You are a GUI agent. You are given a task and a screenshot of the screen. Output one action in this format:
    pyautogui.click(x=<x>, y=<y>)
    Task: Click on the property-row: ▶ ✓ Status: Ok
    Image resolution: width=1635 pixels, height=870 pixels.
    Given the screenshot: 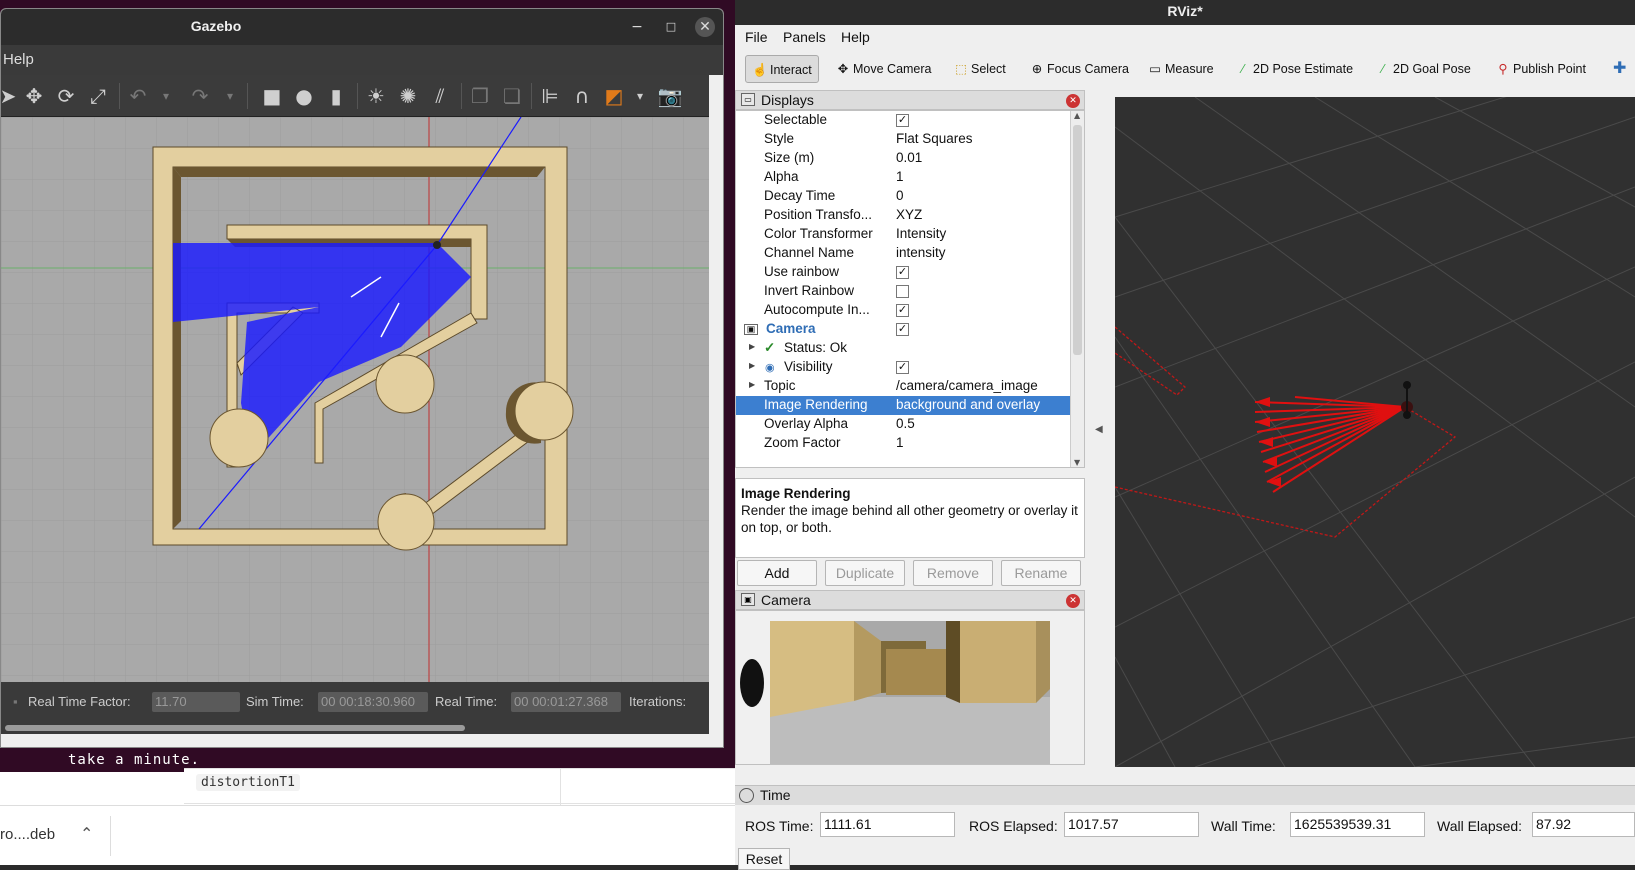 What is the action you would take?
    pyautogui.click(x=903, y=348)
    